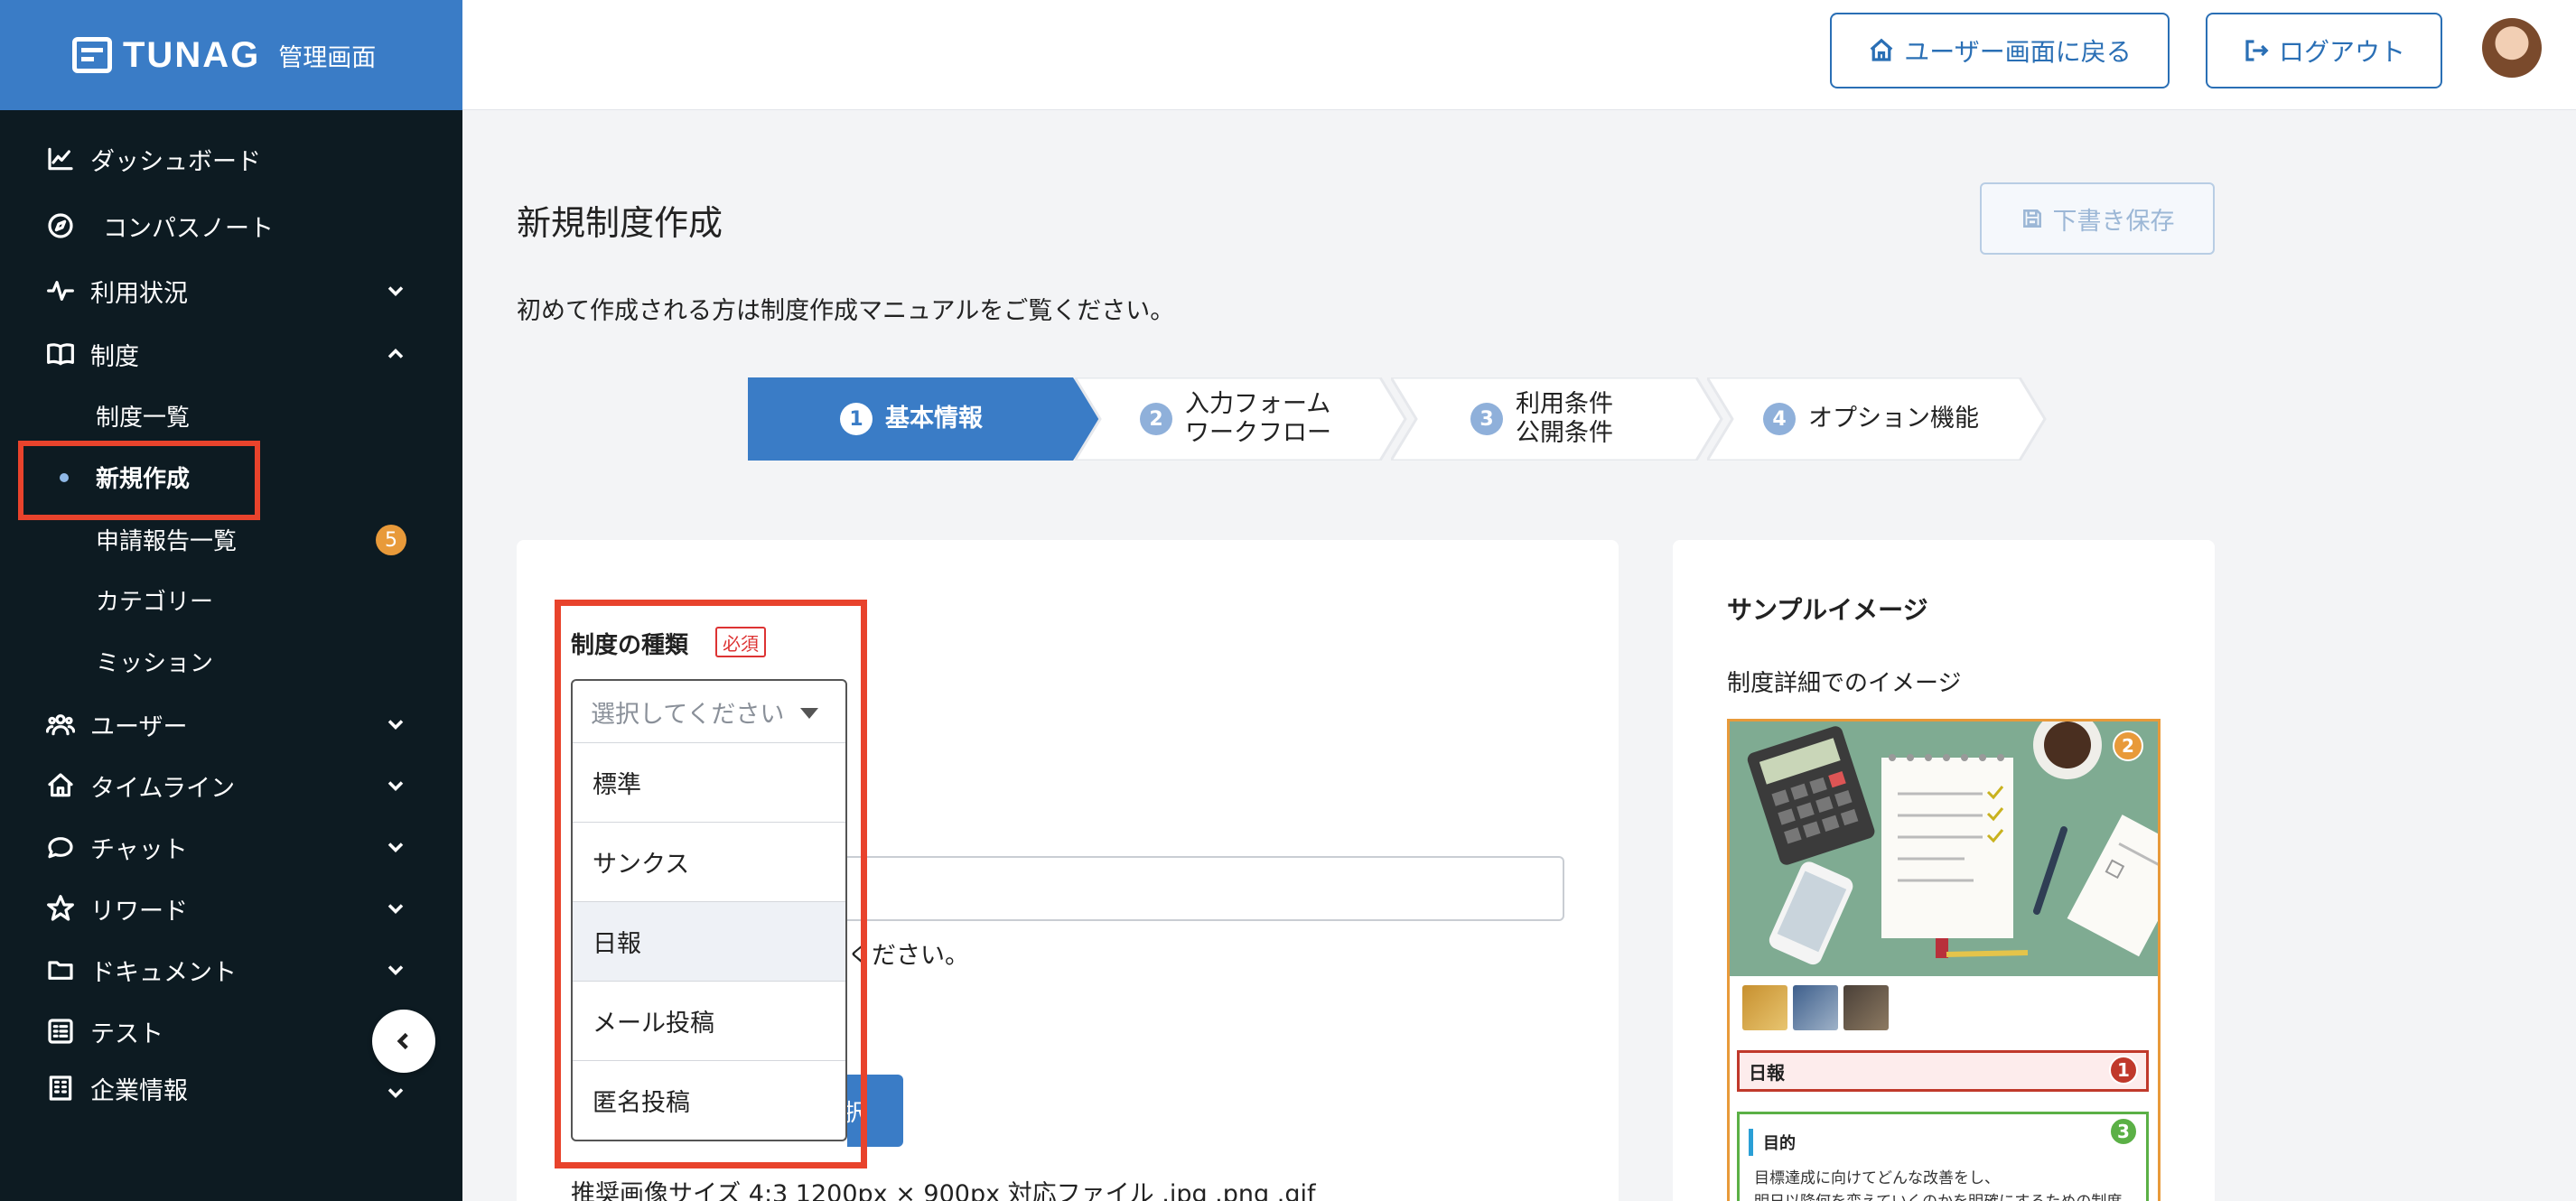  Describe the element at coordinates (1487, 419) in the screenshot. I see `step-number: 3` at that location.